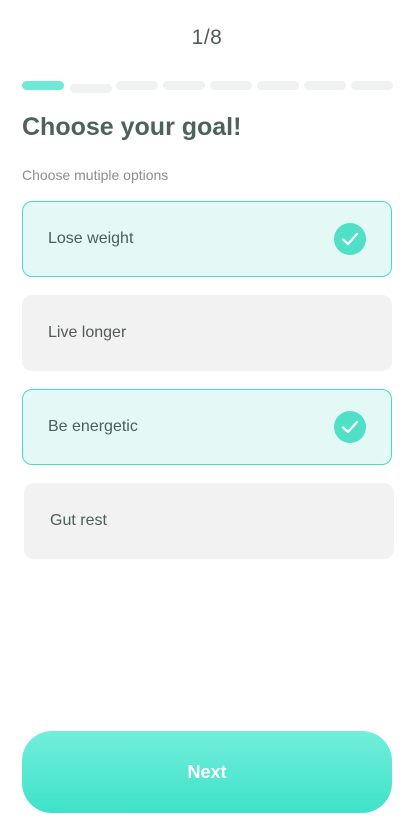  I want to click on option-label: Gut rest, so click(78, 520).